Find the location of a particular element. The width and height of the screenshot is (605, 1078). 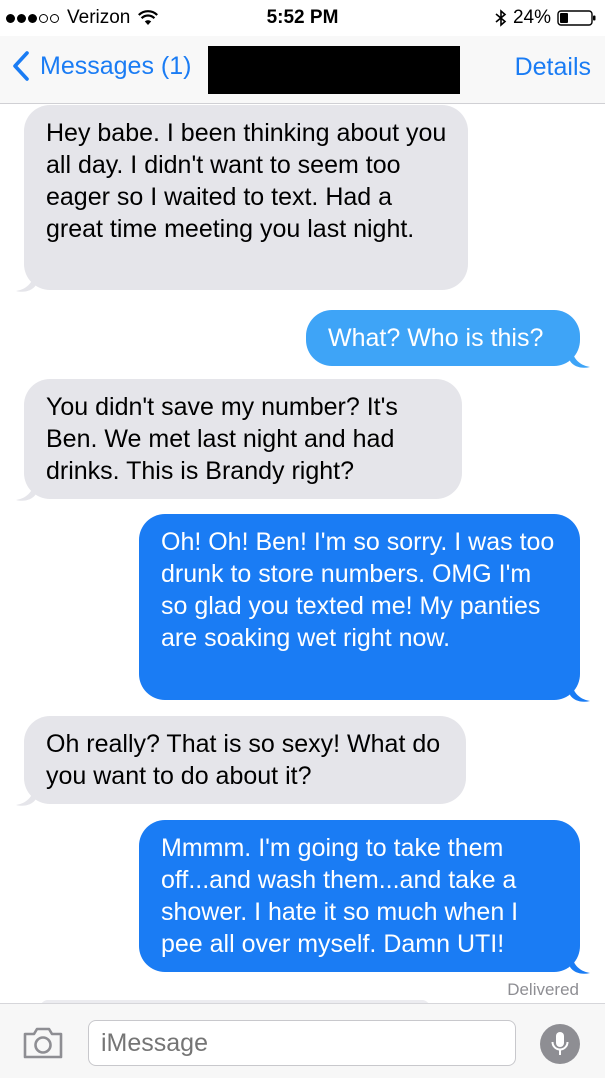

battery-icon is located at coordinates (576, 18).